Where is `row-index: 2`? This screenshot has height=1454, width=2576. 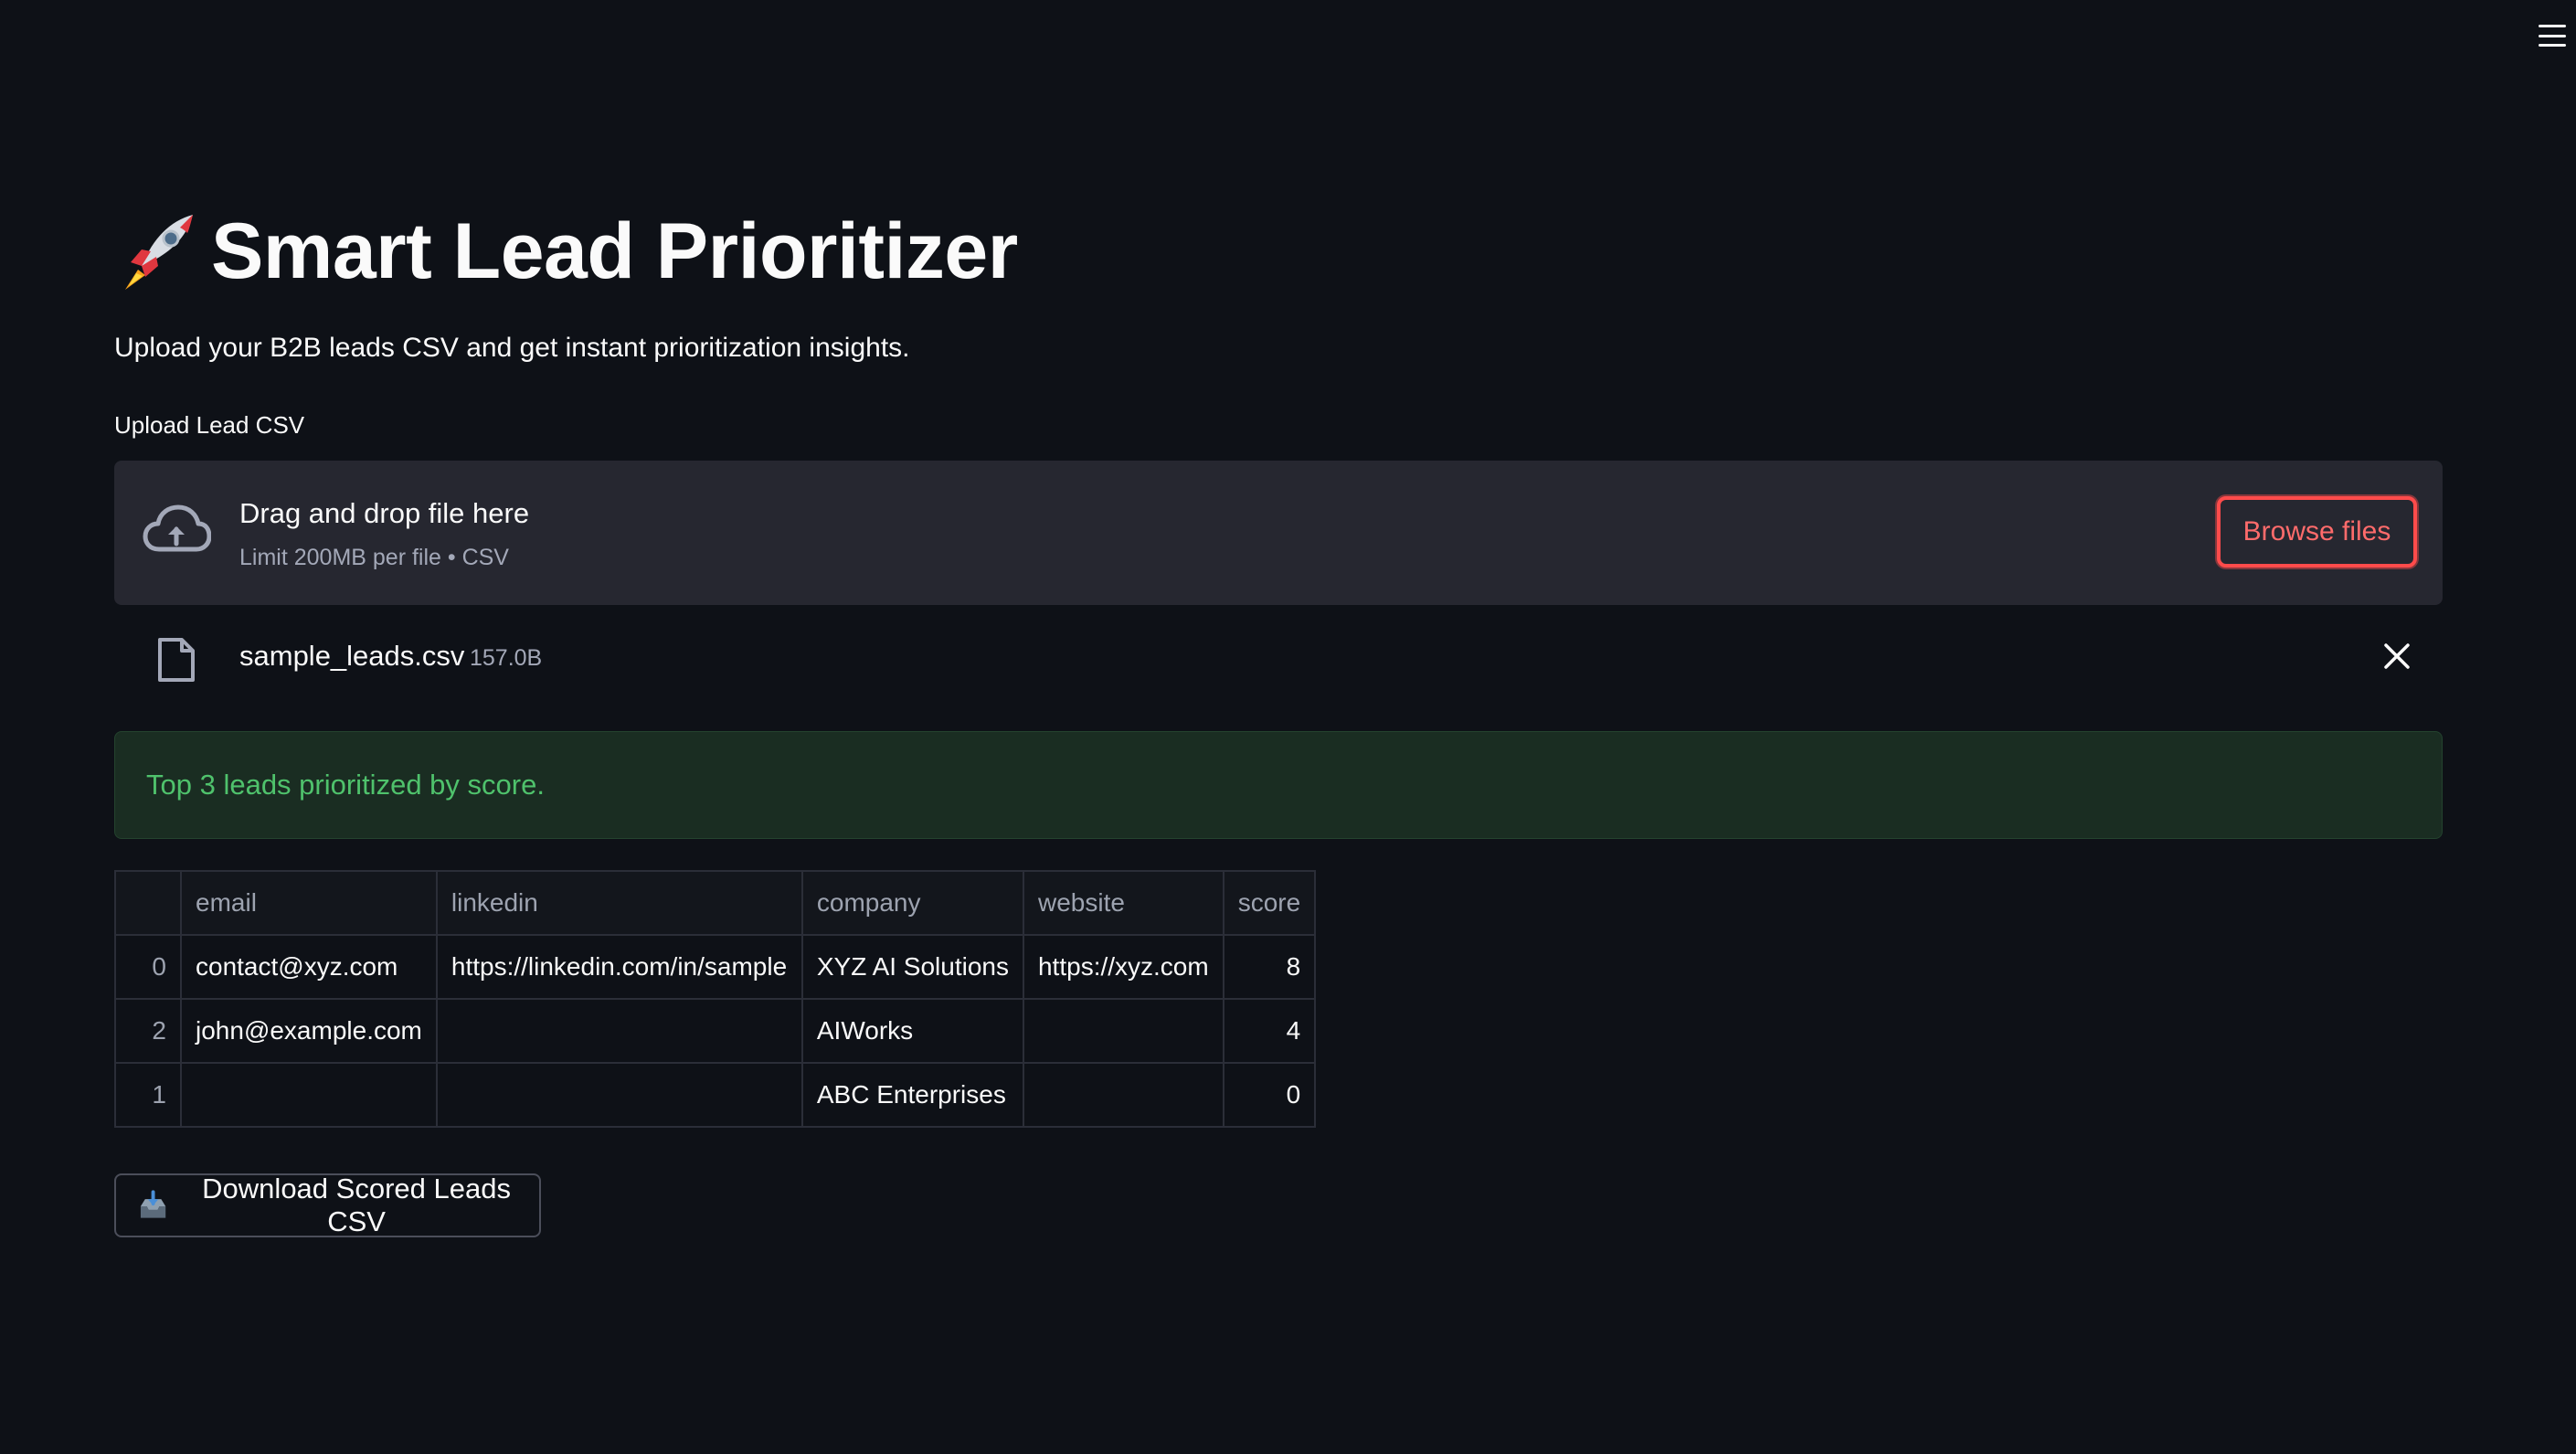 row-index: 2 is located at coordinates (148, 1031).